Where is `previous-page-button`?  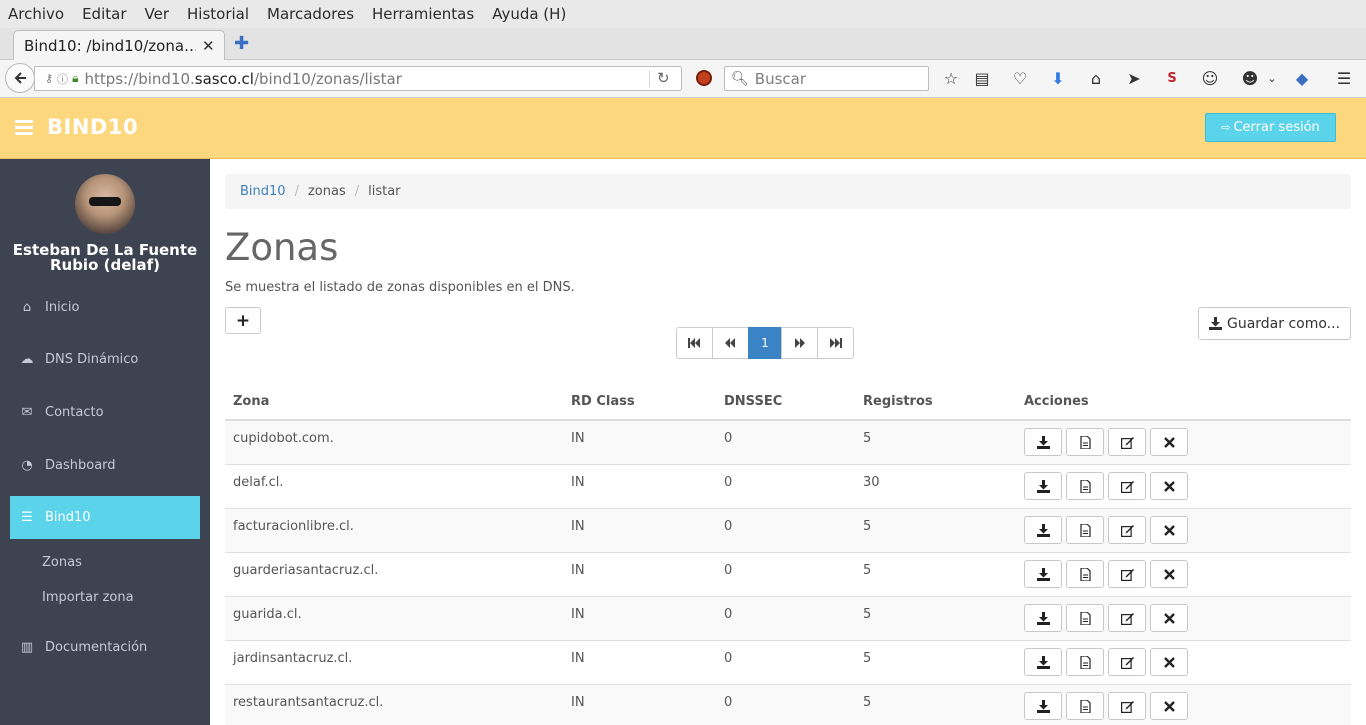
previous-page-button is located at coordinates (730, 343).